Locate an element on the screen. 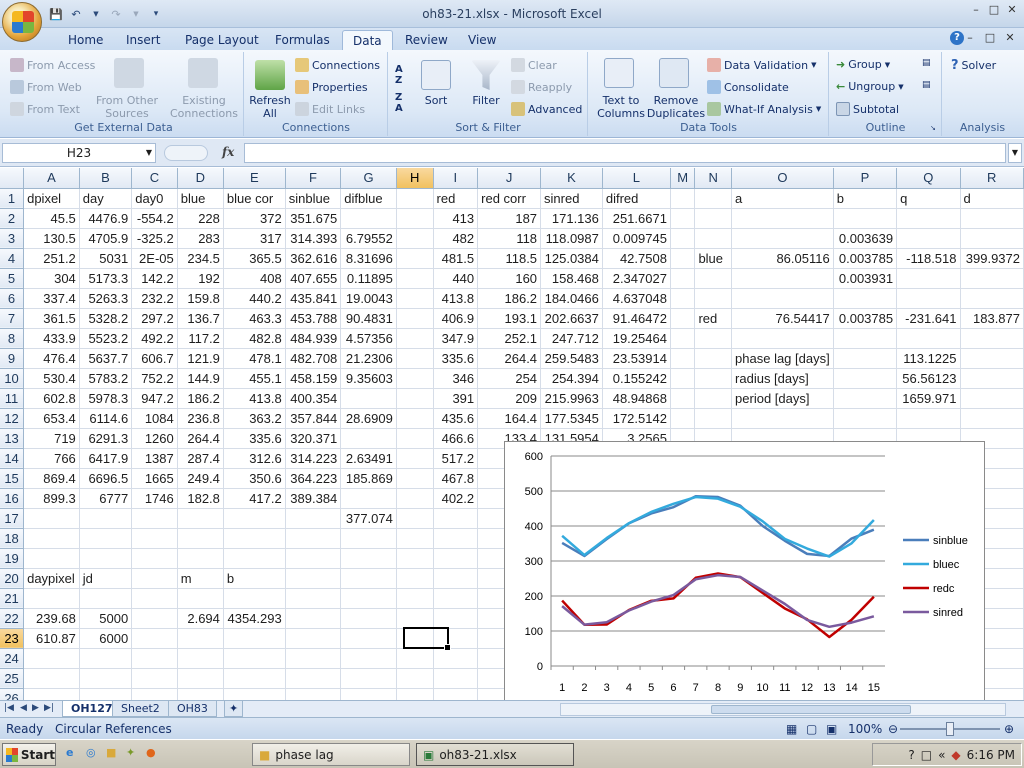  maximize-icon: □ is located at coordinates (994, 10).